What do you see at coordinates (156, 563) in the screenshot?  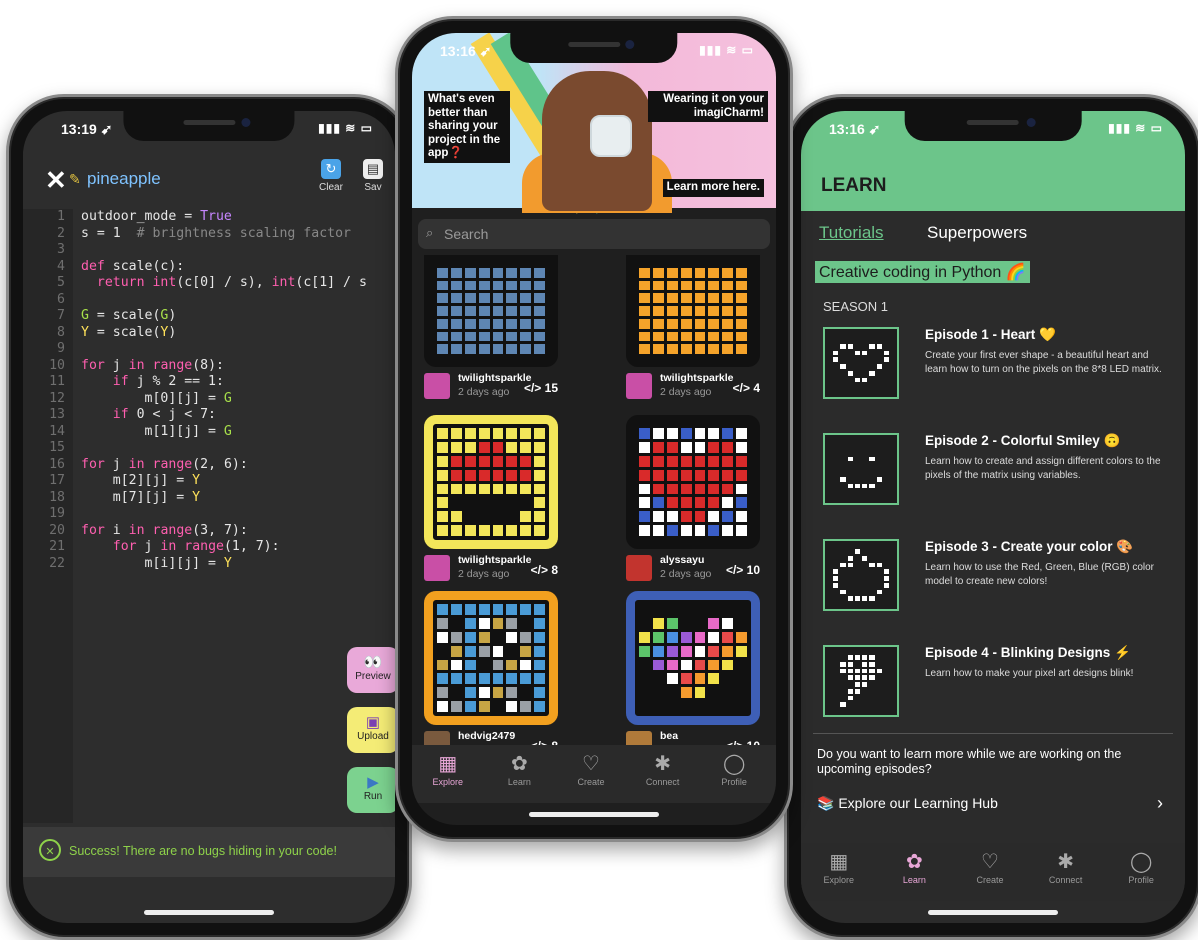 I see `code-line: m[i][j] = Y` at bounding box center [156, 563].